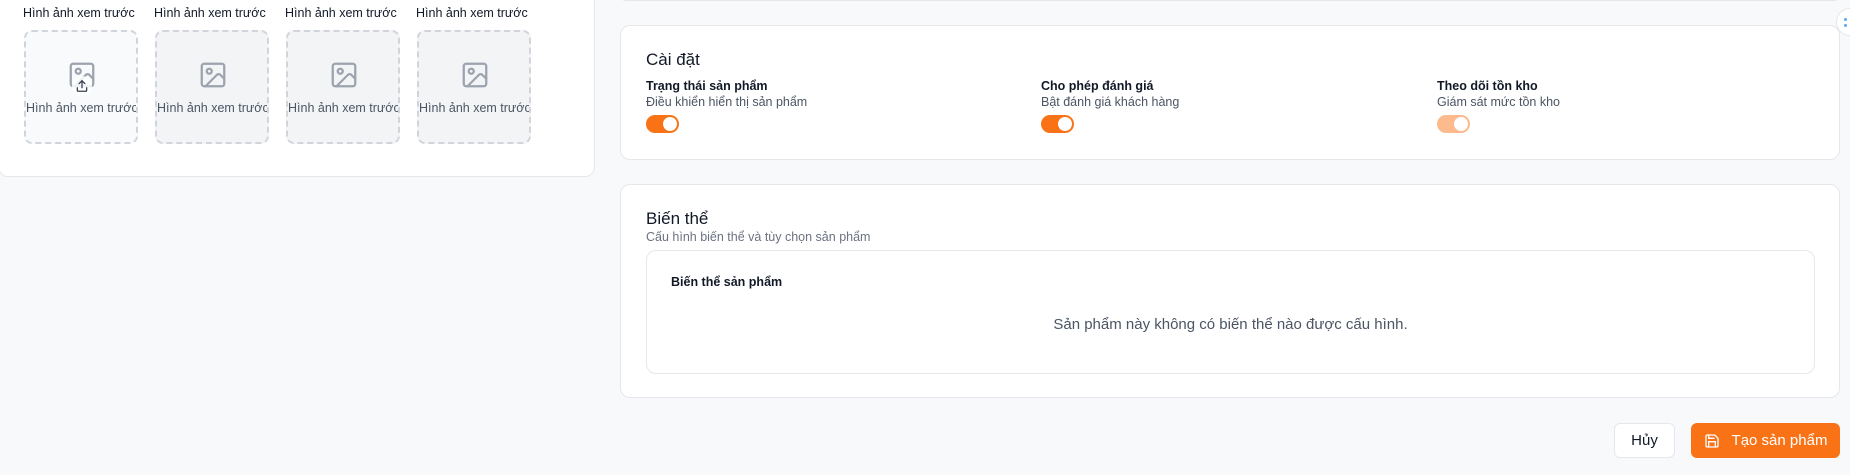 This screenshot has height=475, width=1850. Describe the element at coordinates (1110, 102) in the screenshot. I see `setting-description: Bật đánh giá khách hàng` at that location.